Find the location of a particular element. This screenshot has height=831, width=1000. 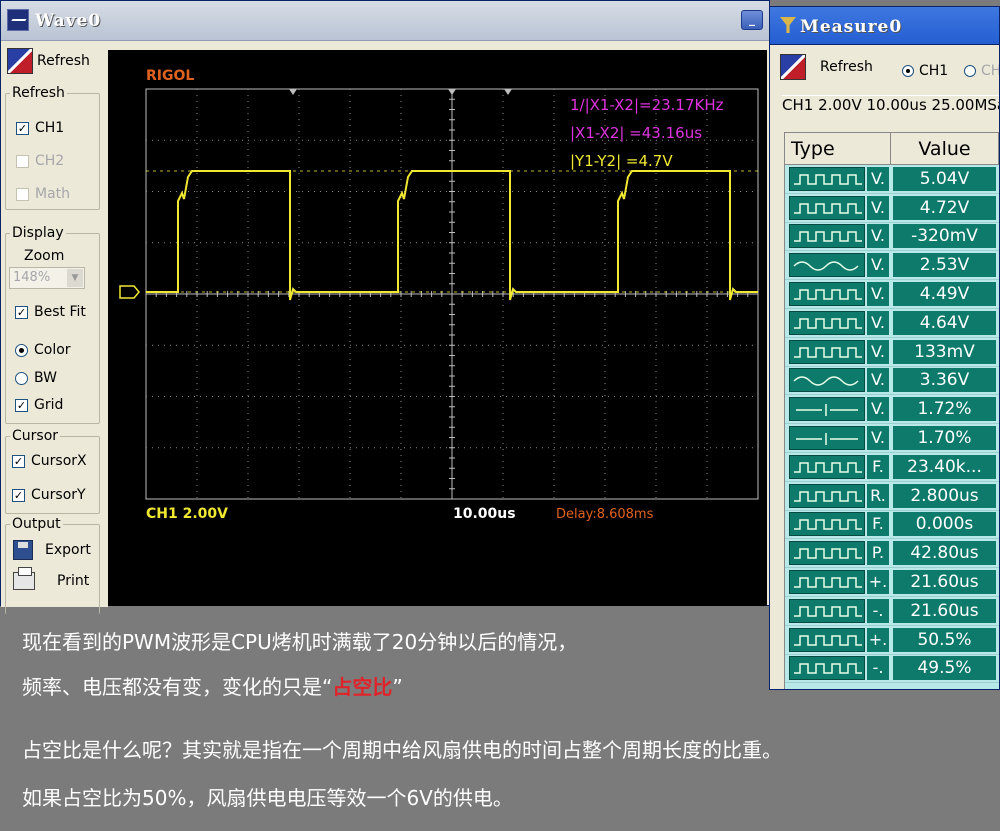

zoom-select: 148% ▼ is located at coordinates (47, 278).